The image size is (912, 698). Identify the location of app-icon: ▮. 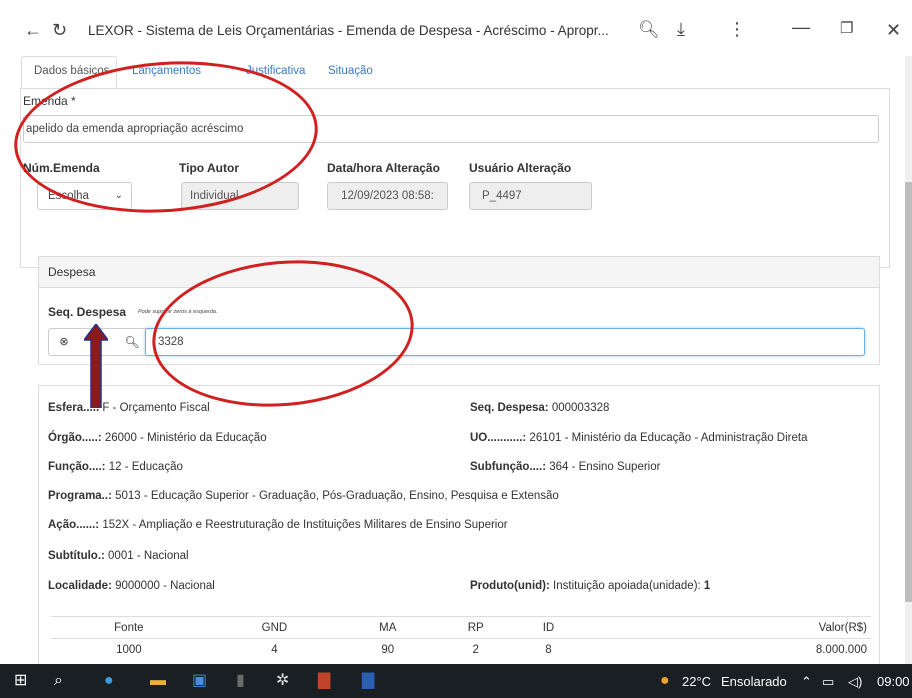
(240, 681).